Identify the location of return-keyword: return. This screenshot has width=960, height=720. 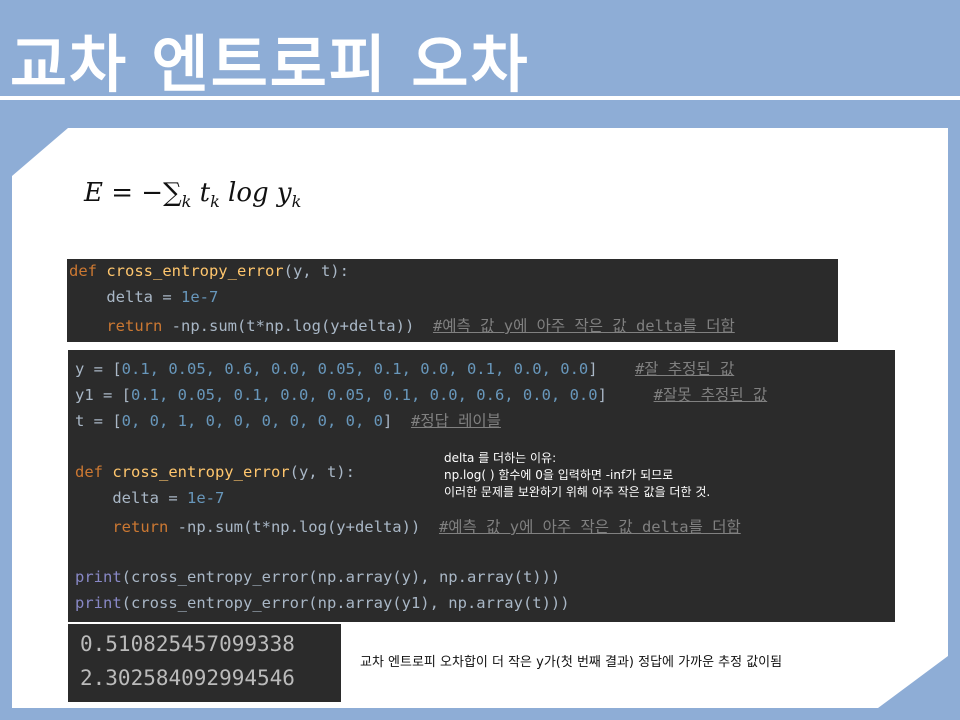
(120, 326).